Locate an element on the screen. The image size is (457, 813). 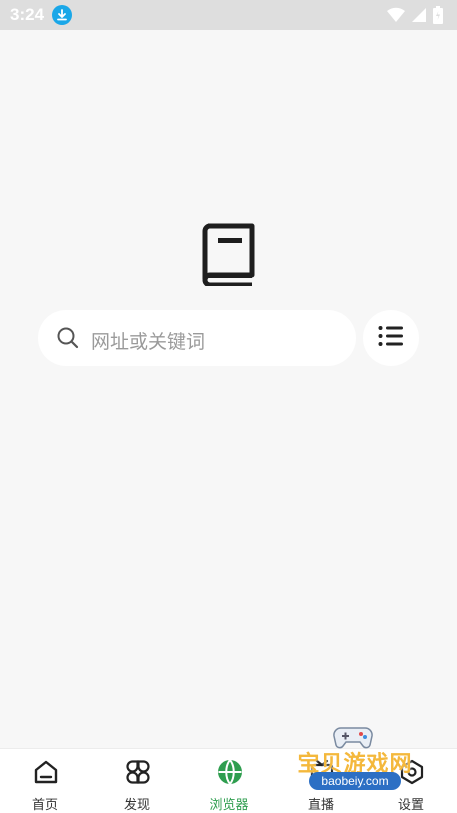
search-placeholder: 网址或关键词 is located at coordinates (148, 342).